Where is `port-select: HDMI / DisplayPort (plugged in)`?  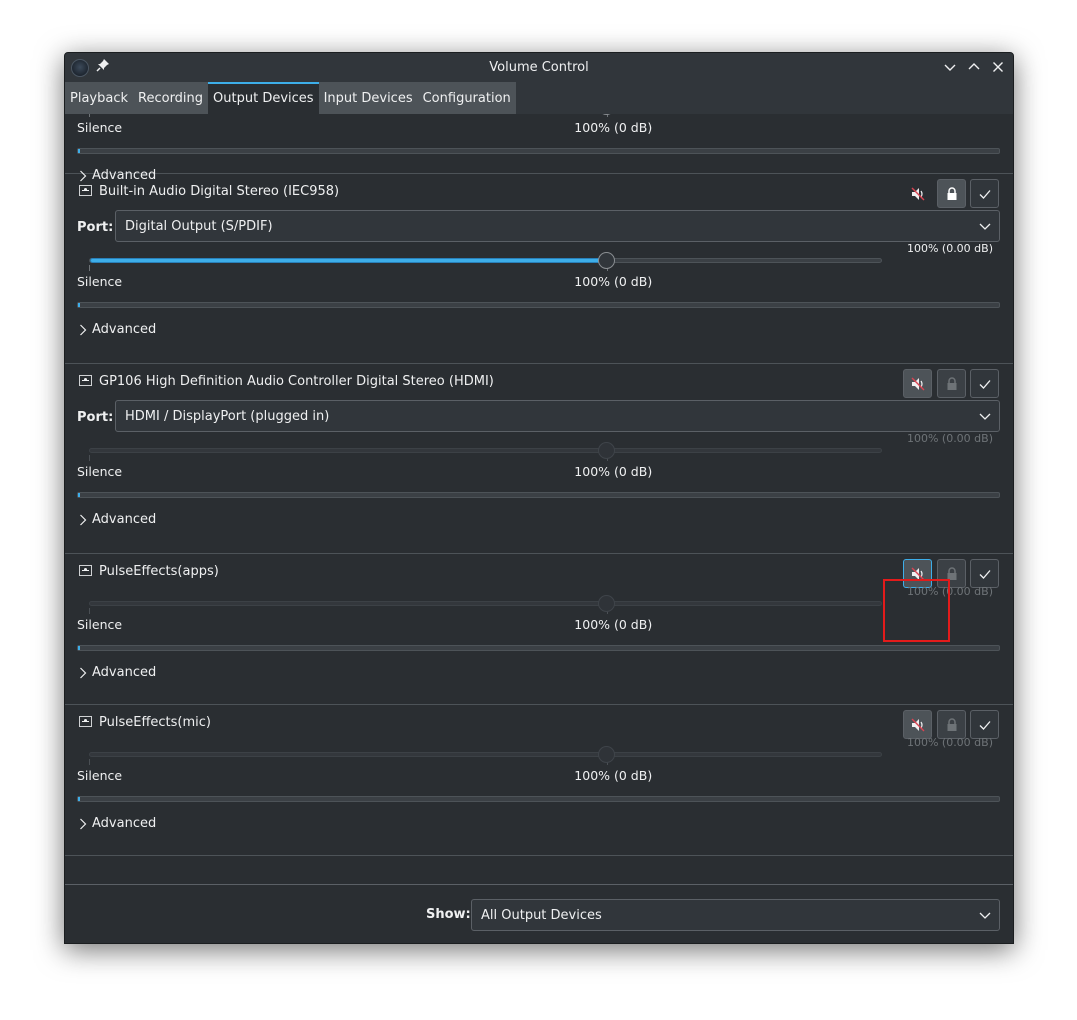 port-select: HDMI / DisplayPort (plugged in) is located at coordinates (557, 416).